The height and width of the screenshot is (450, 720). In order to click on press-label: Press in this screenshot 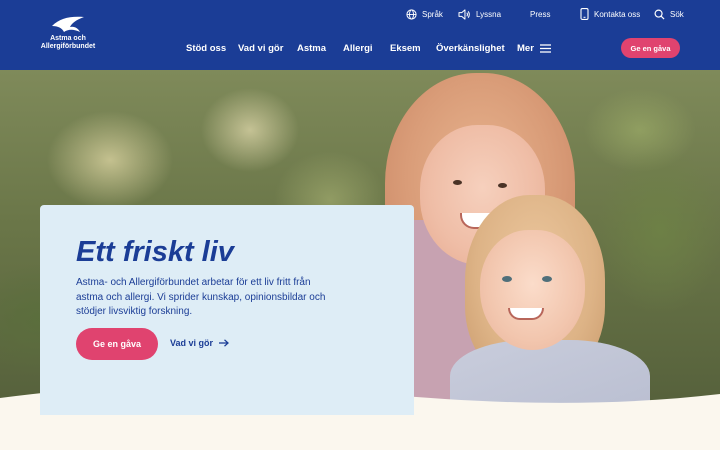, I will do `click(540, 14)`.